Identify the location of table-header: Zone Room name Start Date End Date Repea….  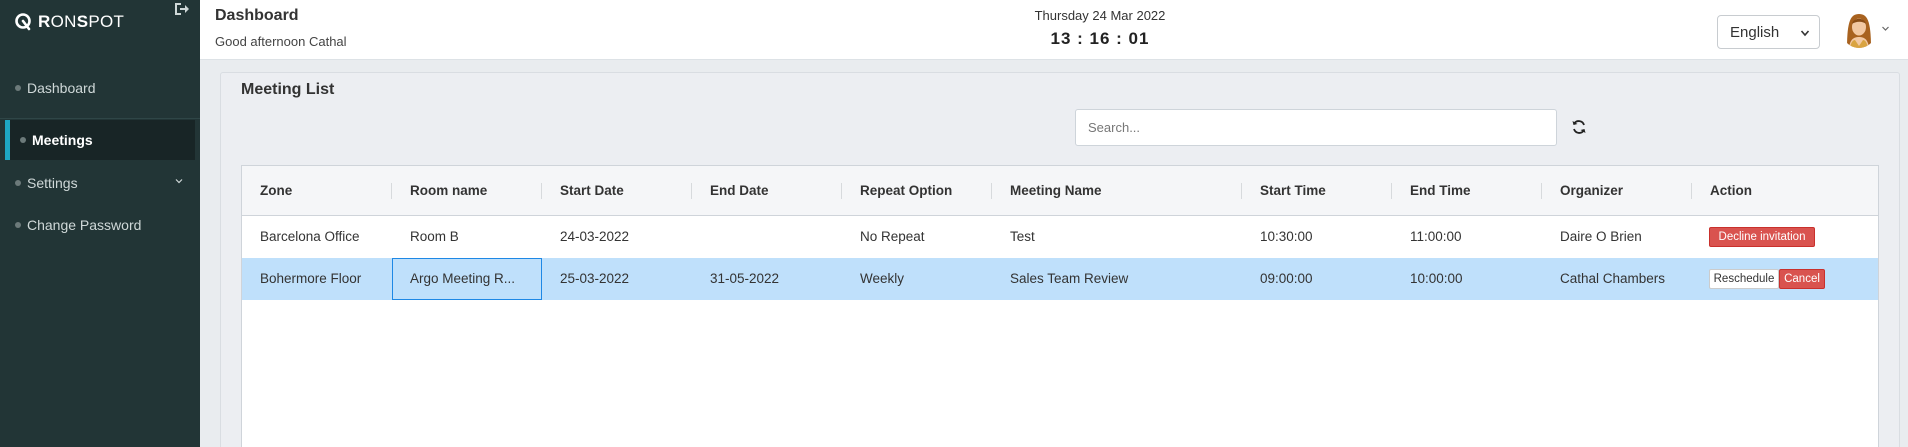
(1060, 191).